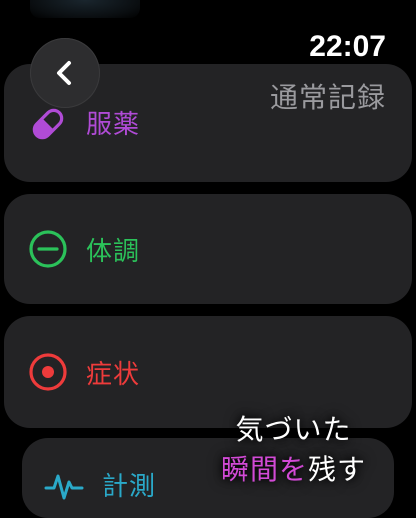 Image resolution: width=416 pixels, height=518 pixels. Describe the element at coordinates (113, 251) in the screenshot. I see `menu-item-condition-label: 体調` at that location.